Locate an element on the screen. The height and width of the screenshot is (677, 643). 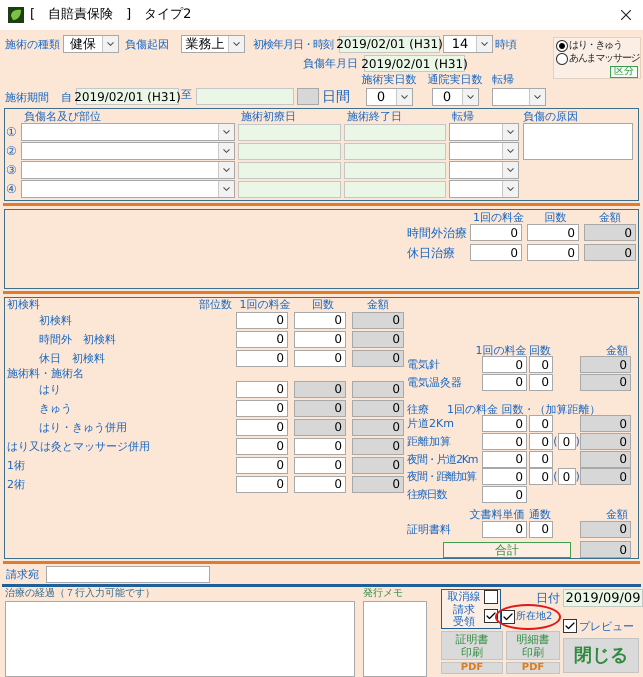
bracket: ( is located at coordinates (555, 442).